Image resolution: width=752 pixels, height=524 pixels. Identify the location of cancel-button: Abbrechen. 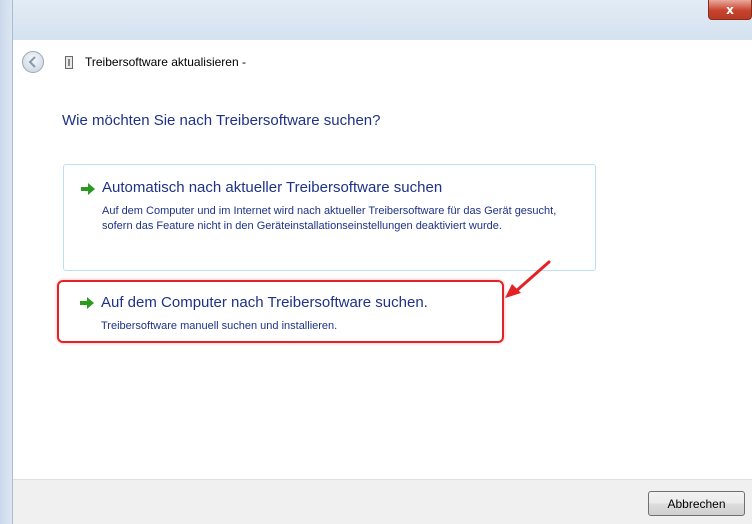
(696, 503).